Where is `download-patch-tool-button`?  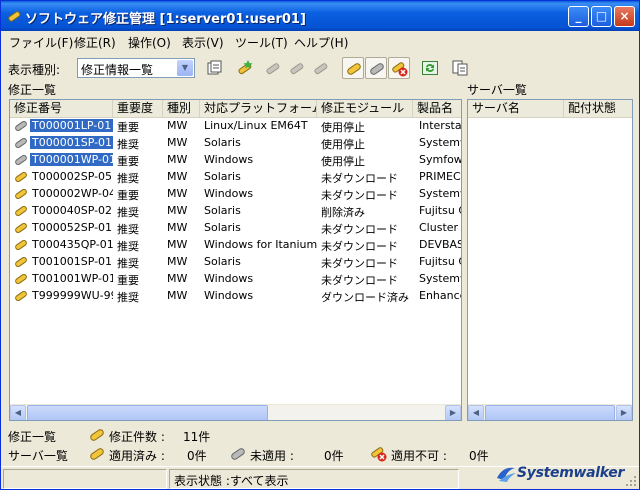 download-patch-tool-button is located at coordinates (297, 68).